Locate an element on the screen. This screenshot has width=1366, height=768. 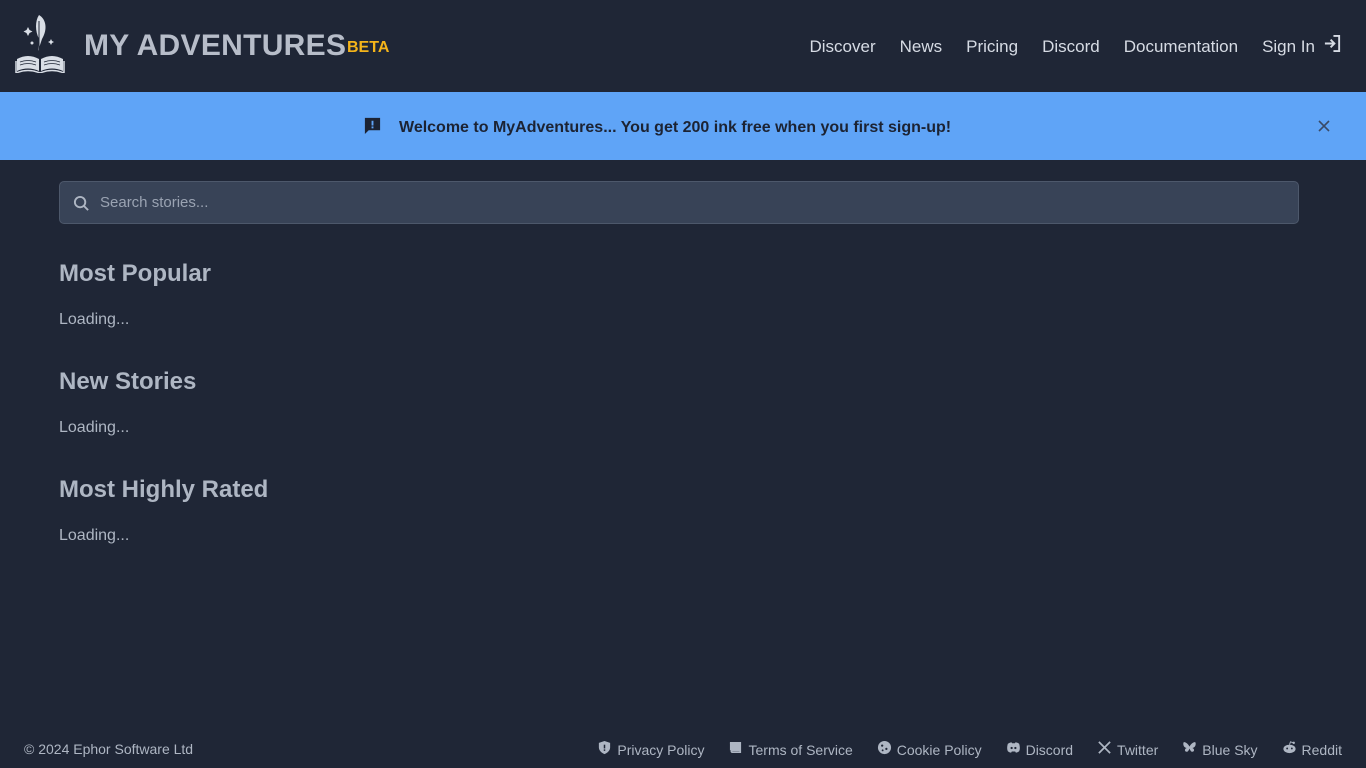
footer-link-label: Privacy Policy is located at coordinates (661, 749).